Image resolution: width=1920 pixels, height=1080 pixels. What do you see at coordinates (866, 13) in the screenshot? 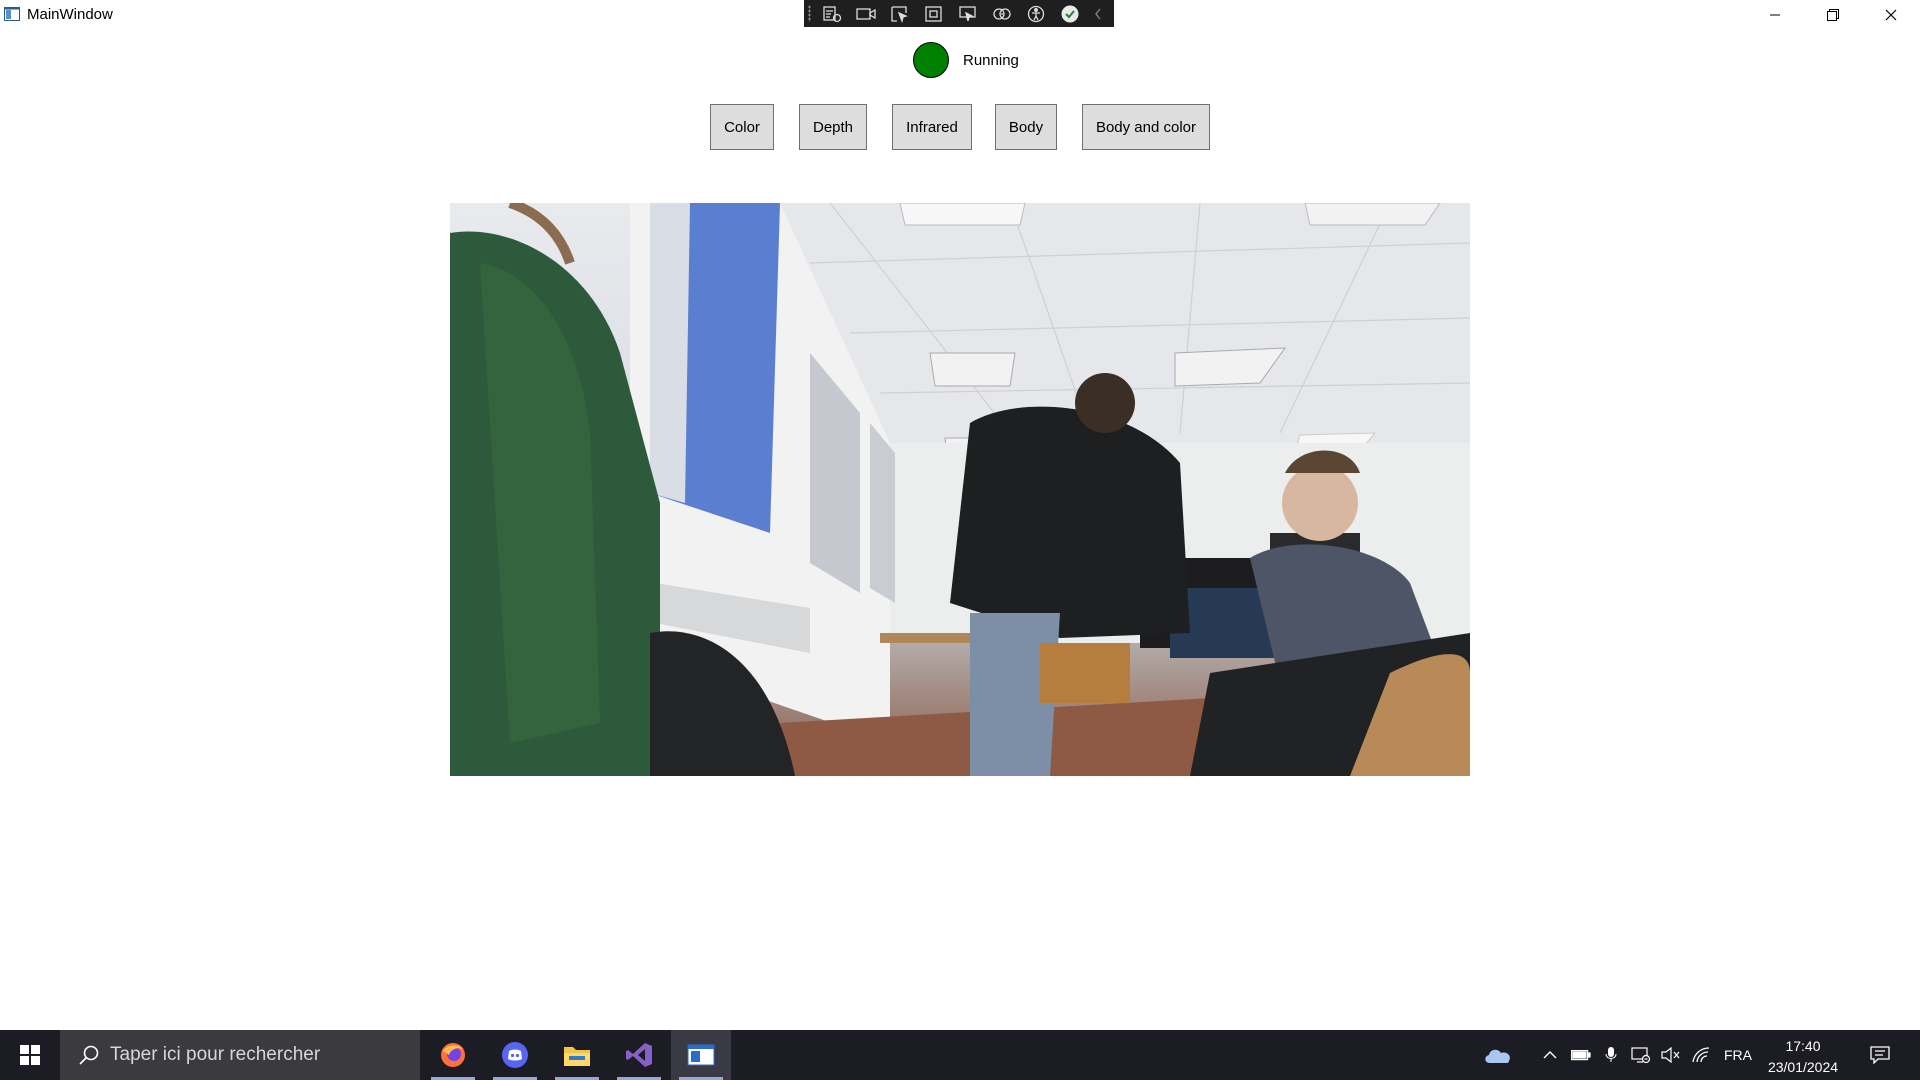
I see `video-icon` at bounding box center [866, 13].